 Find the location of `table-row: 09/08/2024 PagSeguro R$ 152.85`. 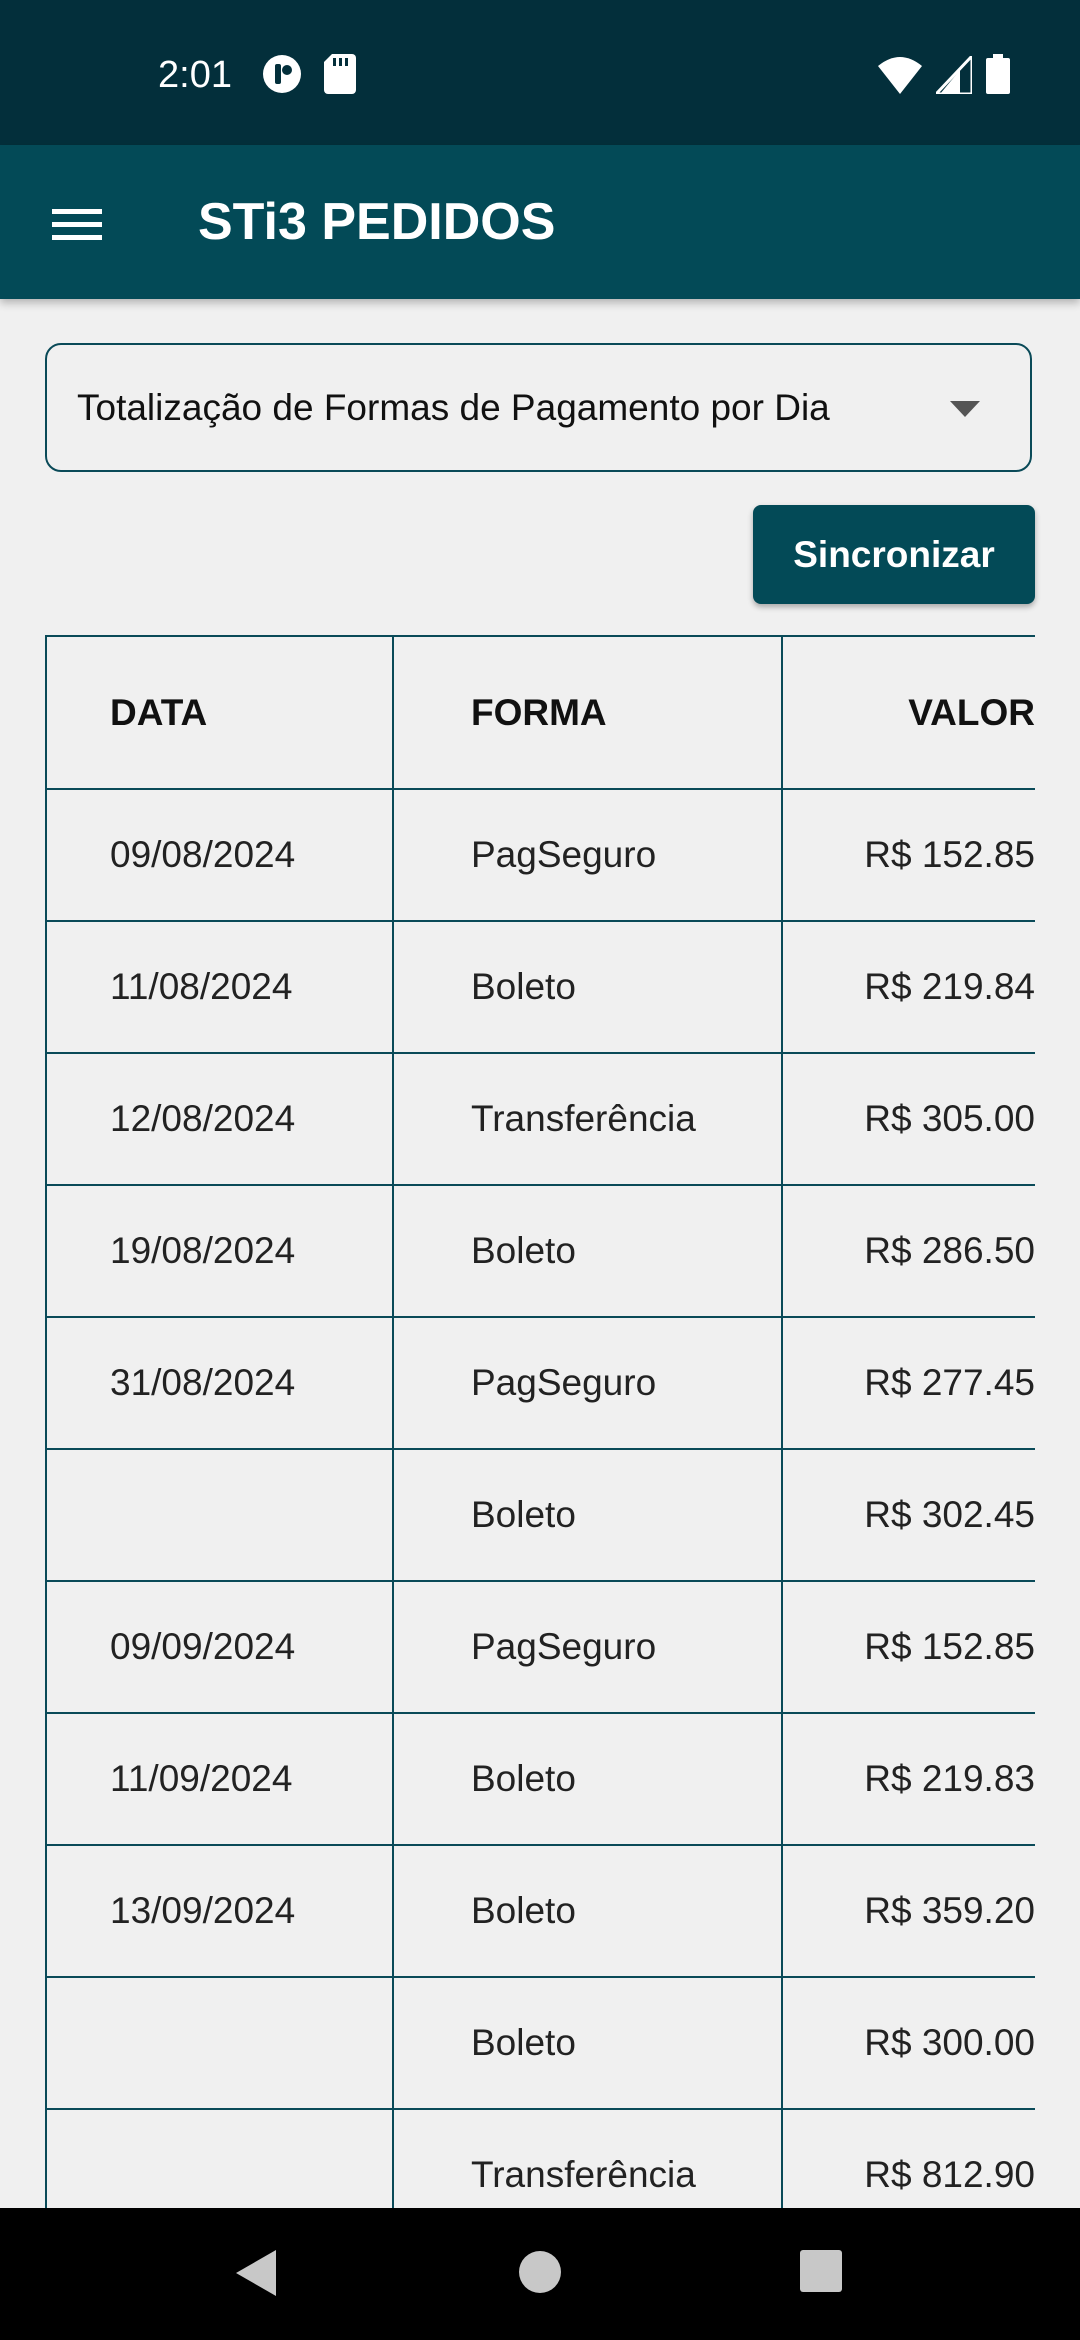

table-row: 09/08/2024 PagSeguro R$ 152.85 is located at coordinates (540, 855).